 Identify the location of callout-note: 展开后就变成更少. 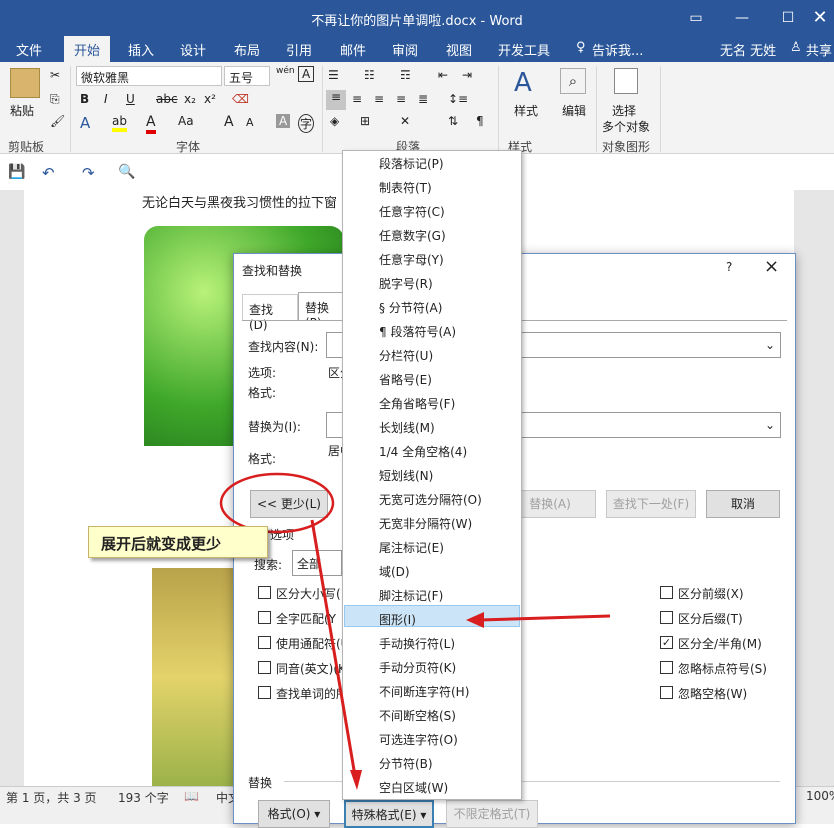
(178, 542).